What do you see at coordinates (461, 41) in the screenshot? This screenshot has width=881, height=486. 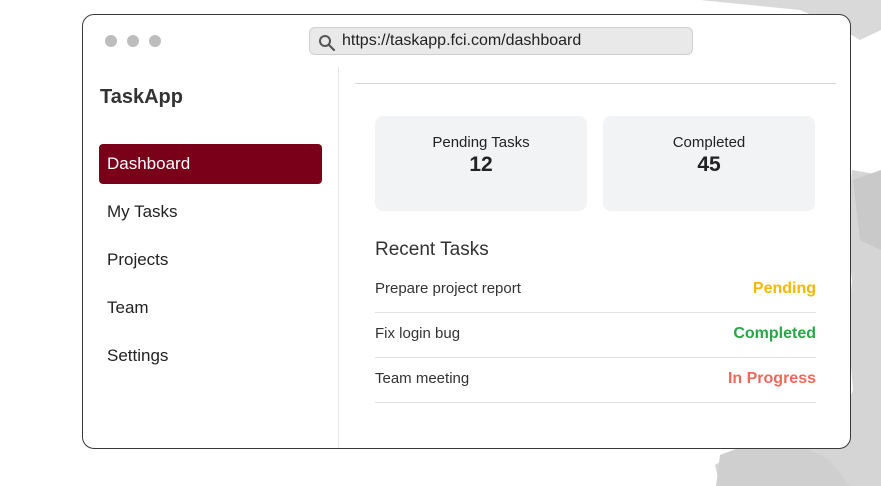 I see `address-url: https://taskapp.fci.com/dashboard` at bounding box center [461, 41].